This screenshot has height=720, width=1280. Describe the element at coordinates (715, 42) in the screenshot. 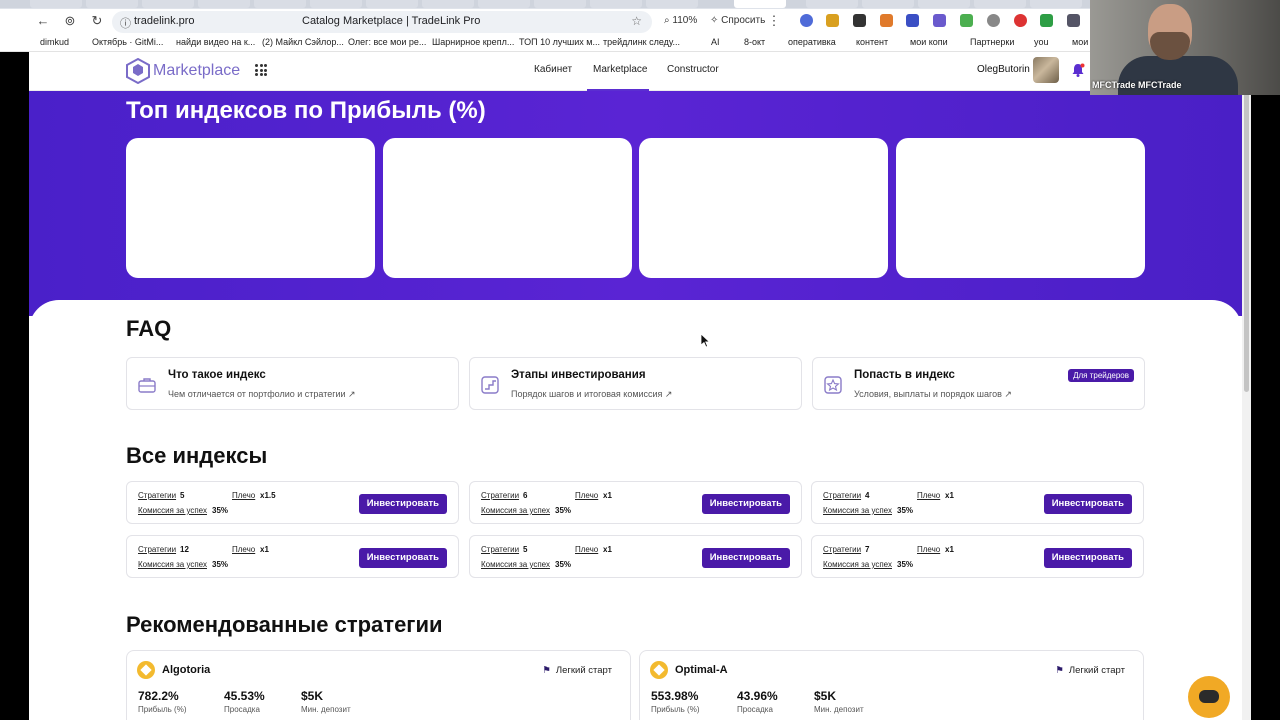

I see `bookmark-item: AI` at that location.